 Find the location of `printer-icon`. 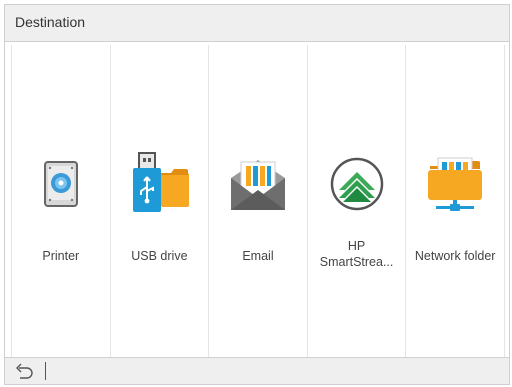

printer-icon is located at coordinates (60, 184).